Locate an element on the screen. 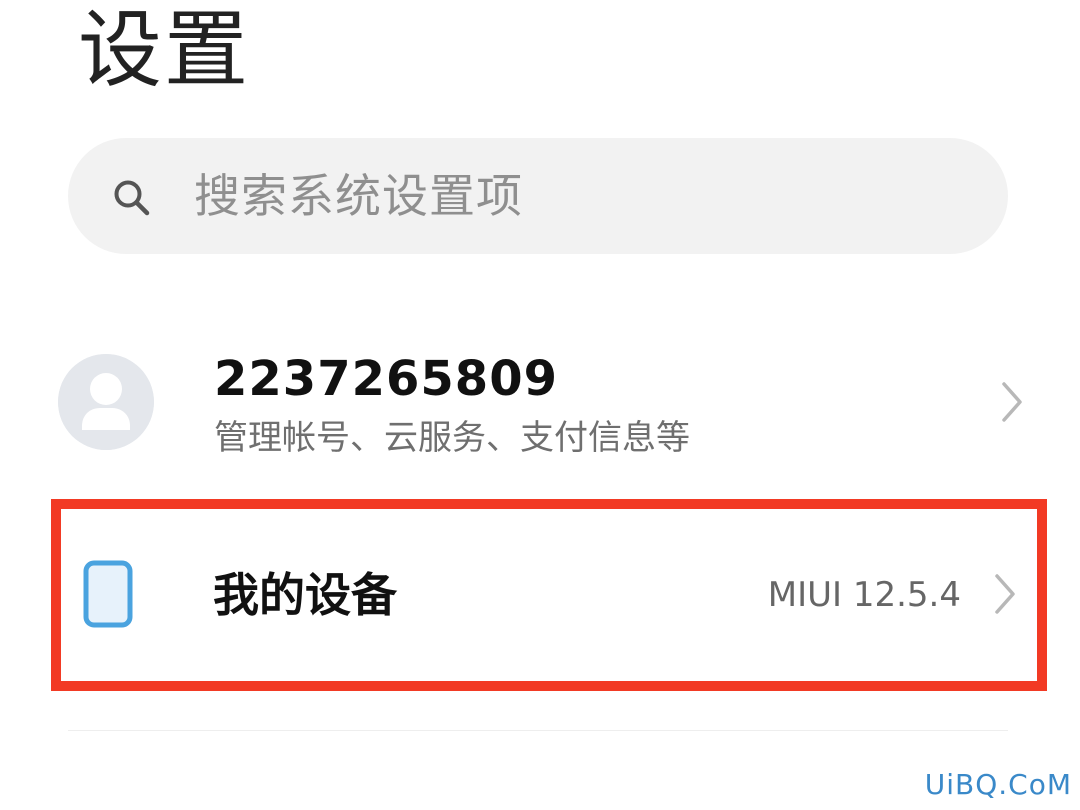 The image size is (1080, 810). account-subtitle: 管理帐号、云服务、支付信息等 is located at coordinates (452, 438).